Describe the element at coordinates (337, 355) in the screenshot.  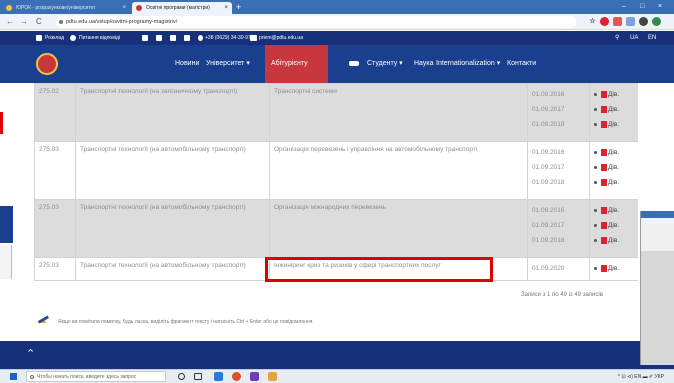
I see `site-footer: ⌃` at that location.